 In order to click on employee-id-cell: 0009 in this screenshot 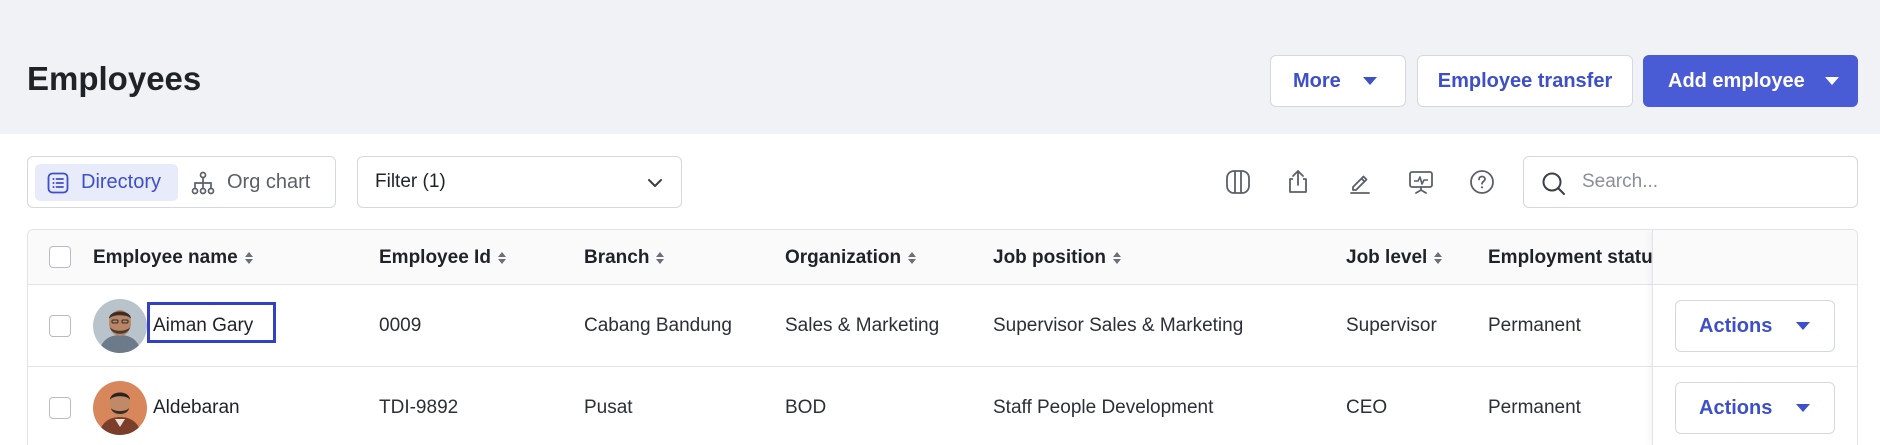, I will do `click(400, 325)`.